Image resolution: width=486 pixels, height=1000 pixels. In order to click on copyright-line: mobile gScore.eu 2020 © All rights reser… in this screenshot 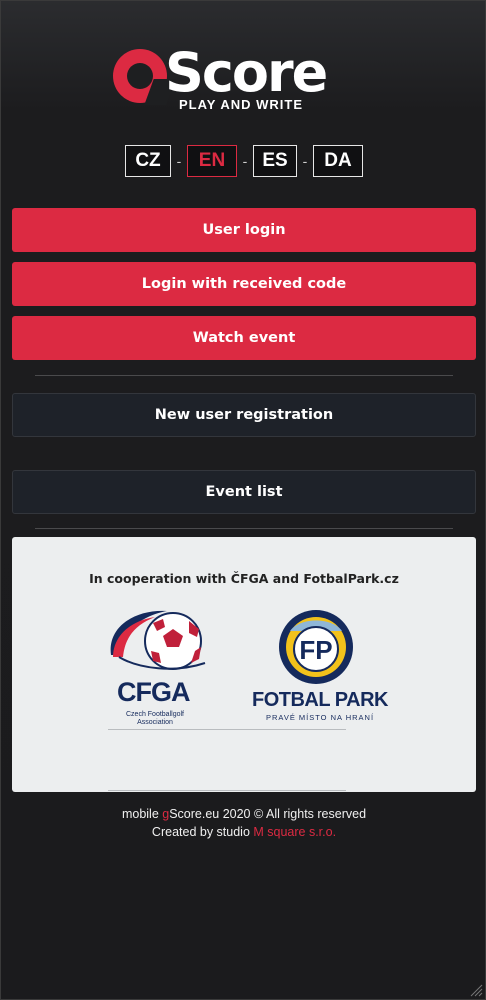, I will do `click(243, 814)`.